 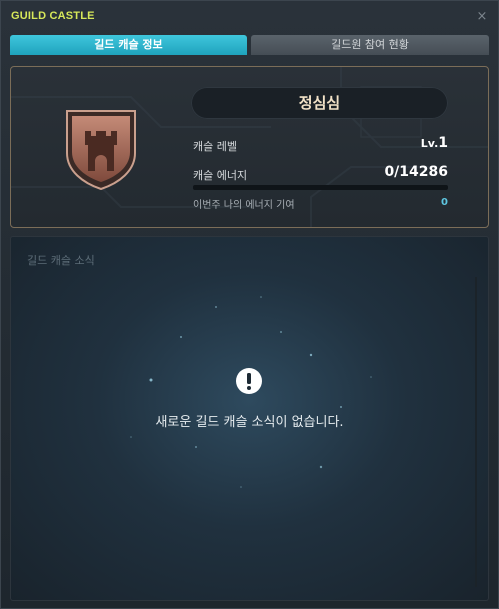 I want to click on level-prefix: Lv., so click(x=429, y=143).